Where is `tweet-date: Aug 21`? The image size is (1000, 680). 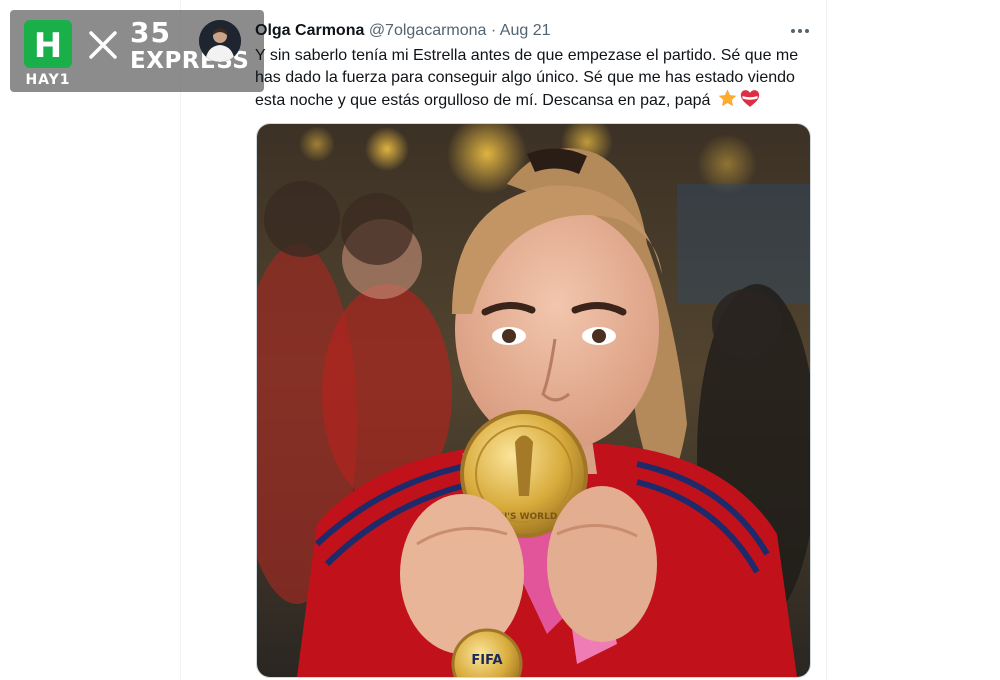 tweet-date: Aug 21 is located at coordinates (525, 30).